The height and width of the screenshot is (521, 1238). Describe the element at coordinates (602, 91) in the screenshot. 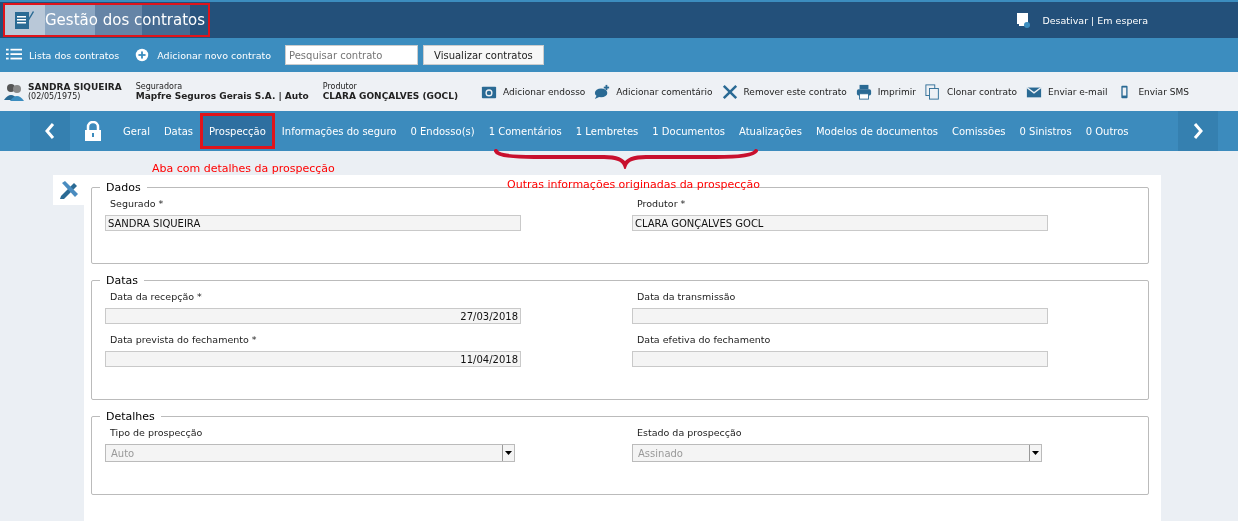

I see `comment-icon` at that location.